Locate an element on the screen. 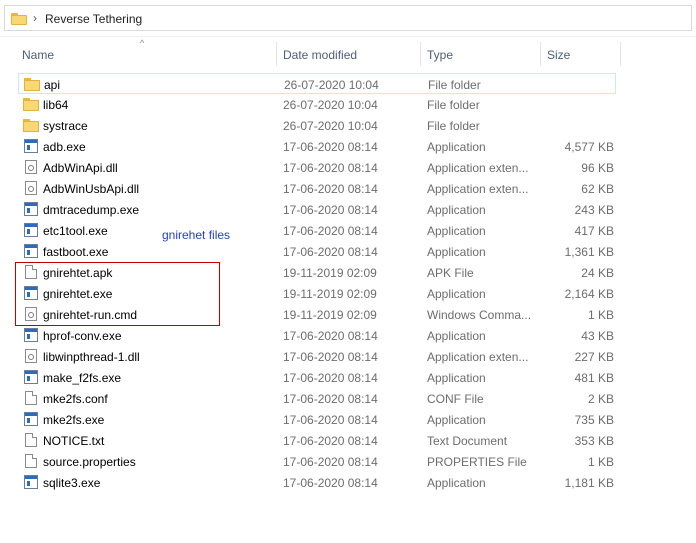  column-header-date: Date modified is located at coordinates (320, 55).